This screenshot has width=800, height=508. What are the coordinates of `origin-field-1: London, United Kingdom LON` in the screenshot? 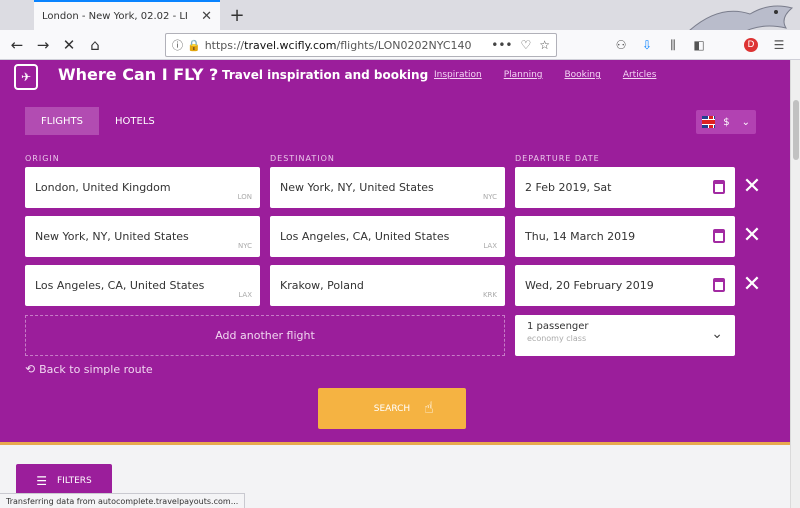 It's located at (142, 187).